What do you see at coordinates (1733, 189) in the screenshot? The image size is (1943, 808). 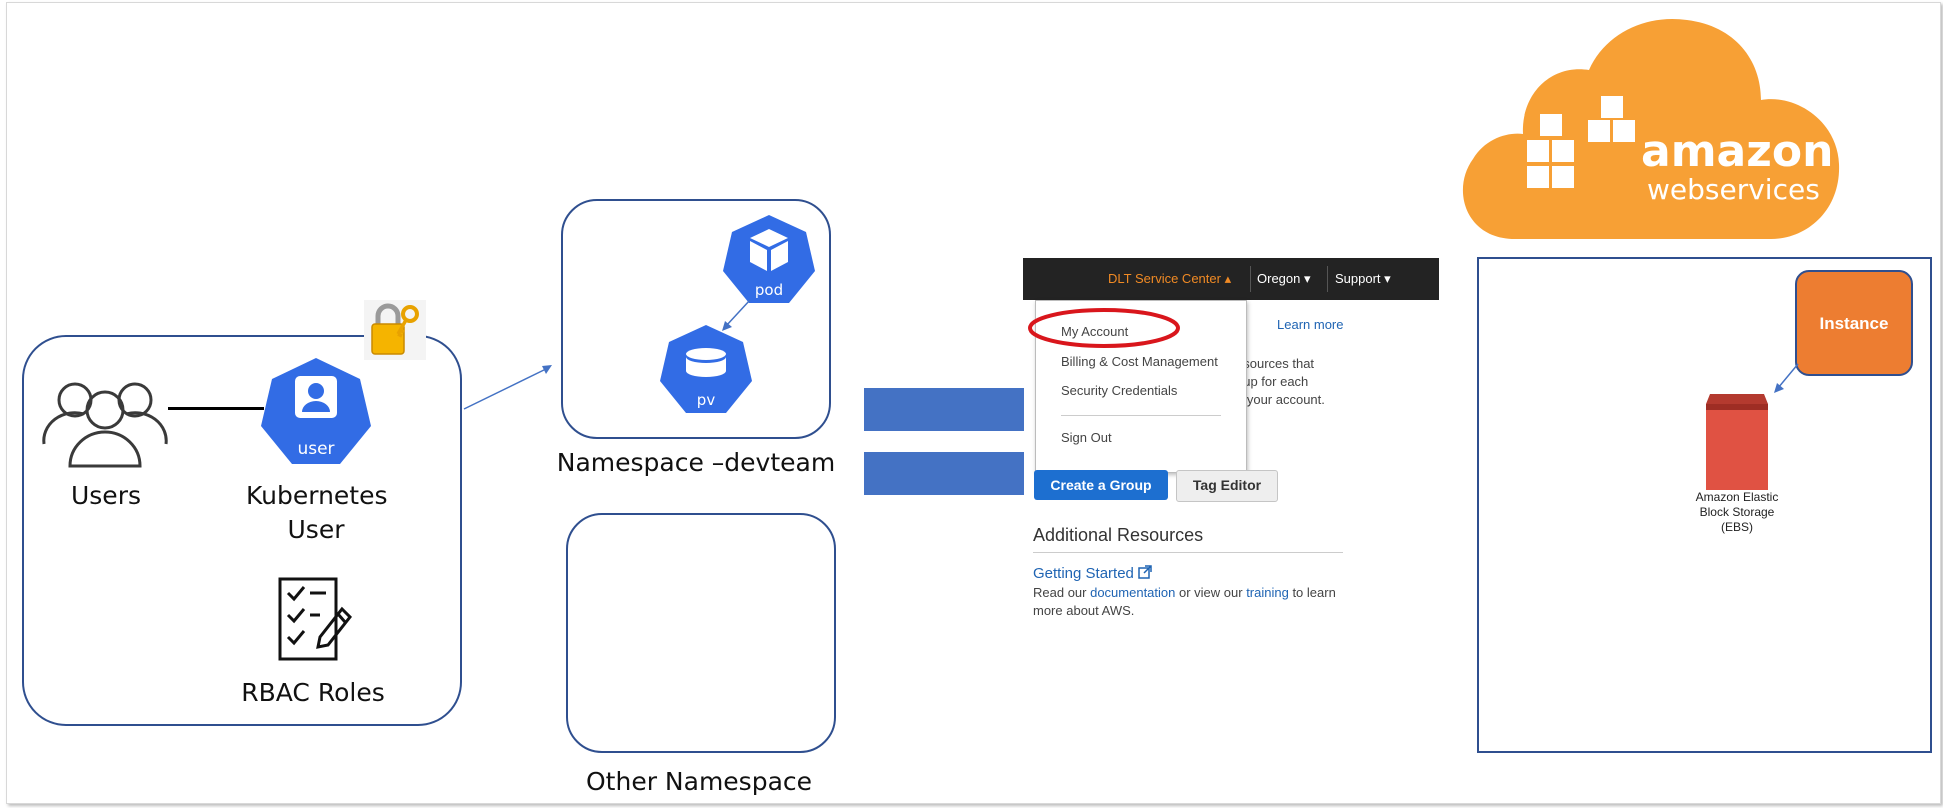 I see `aws-logo-text-line2: webservices` at bounding box center [1733, 189].